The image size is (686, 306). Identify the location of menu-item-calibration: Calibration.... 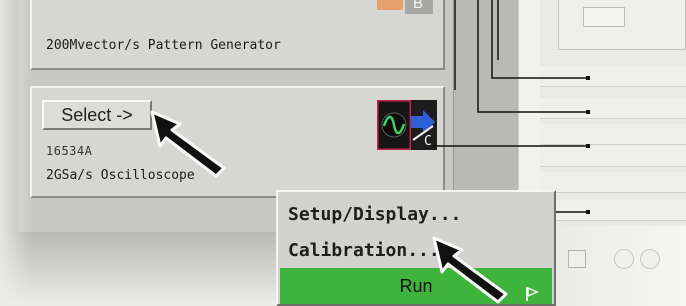
(416, 251).